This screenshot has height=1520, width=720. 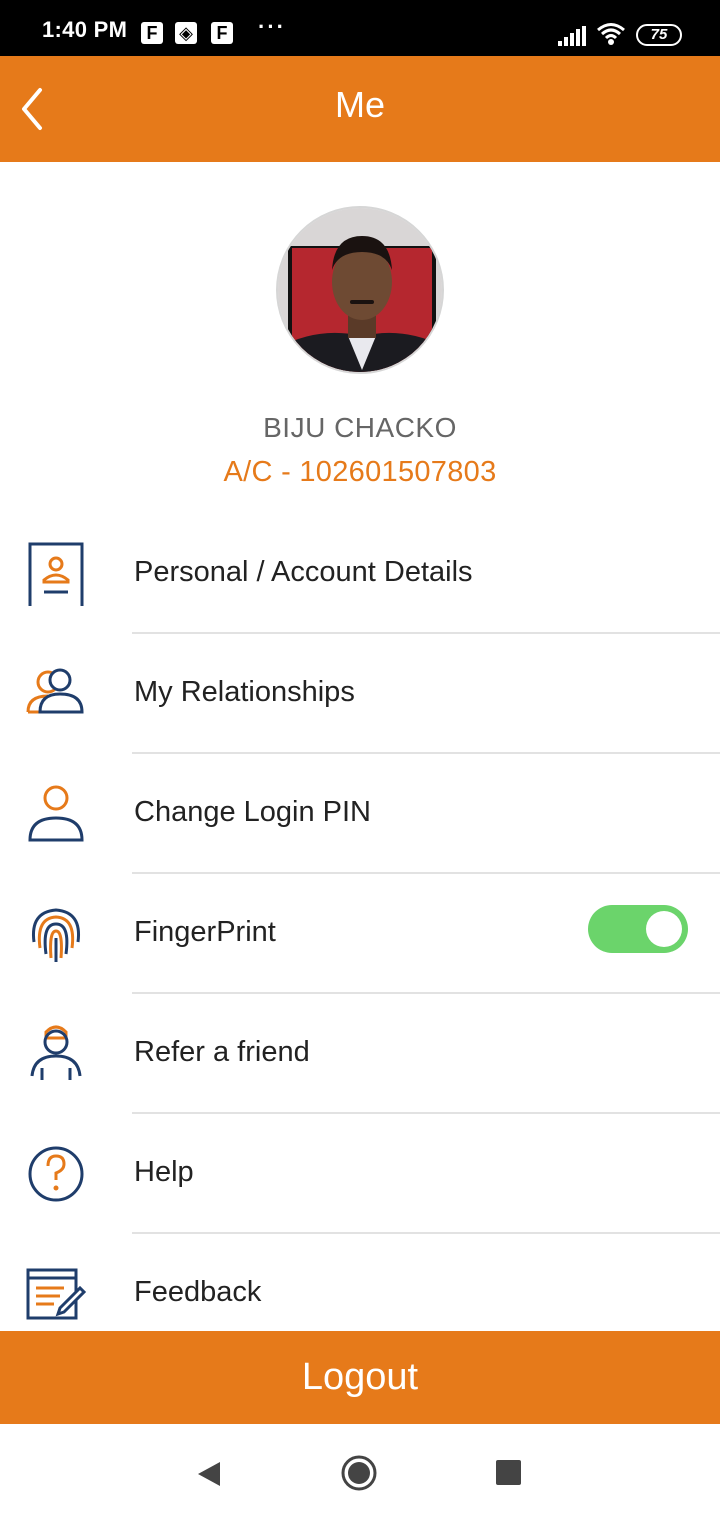 What do you see at coordinates (85, 29) in the screenshot?
I see `status-time: 1:40 PM` at bounding box center [85, 29].